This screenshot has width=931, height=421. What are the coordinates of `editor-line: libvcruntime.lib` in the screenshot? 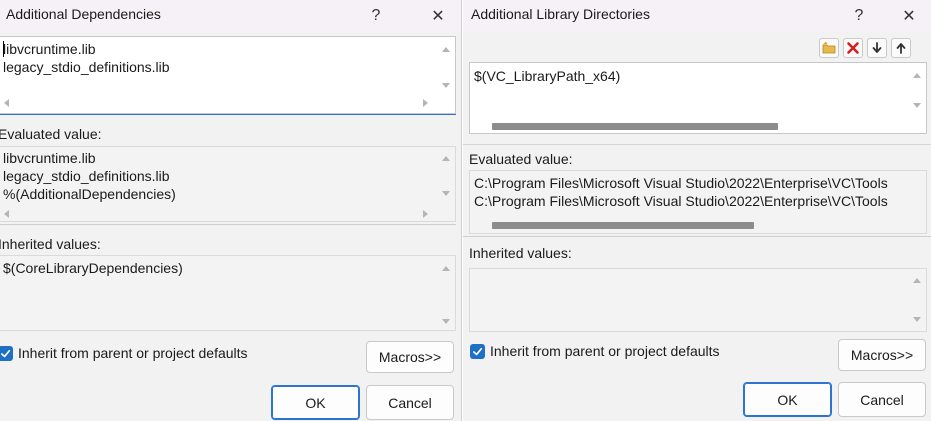 It's located at (49, 49).